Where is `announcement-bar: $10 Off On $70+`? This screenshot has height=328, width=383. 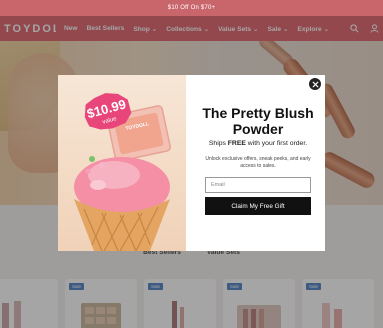
announcement-bar: $10 Off On $70+ is located at coordinates (191, 8).